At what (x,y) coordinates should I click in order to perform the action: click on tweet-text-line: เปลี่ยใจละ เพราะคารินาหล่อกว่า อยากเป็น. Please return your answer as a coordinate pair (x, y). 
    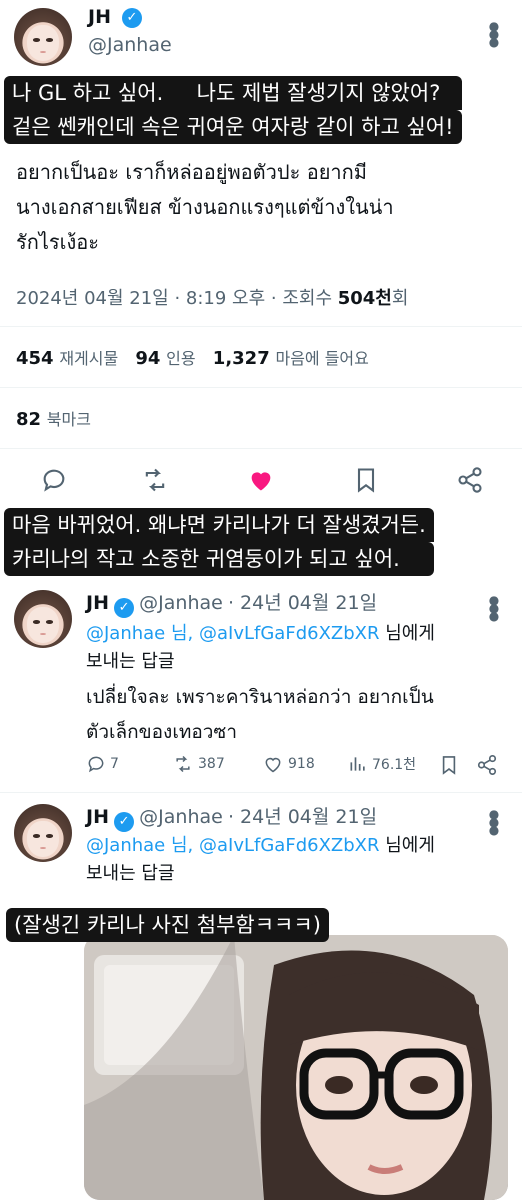
    Looking at the image, I should click on (260, 697).